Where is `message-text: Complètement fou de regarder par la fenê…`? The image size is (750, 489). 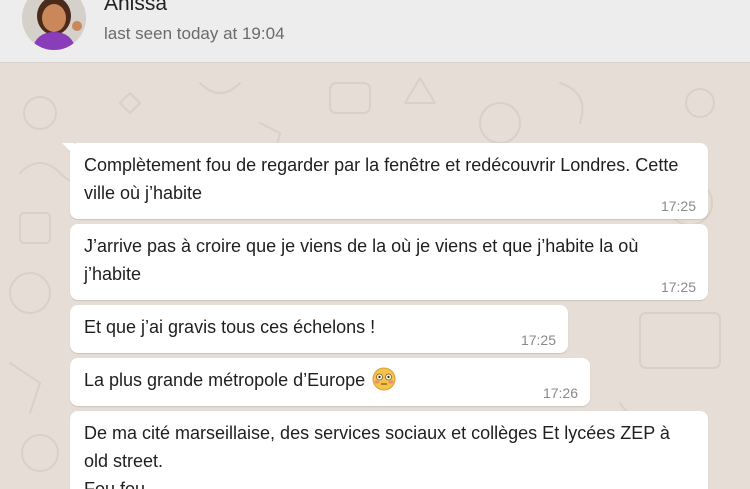
message-text: Complètement fou de regarder par la fenê… is located at coordinates (381, 179).